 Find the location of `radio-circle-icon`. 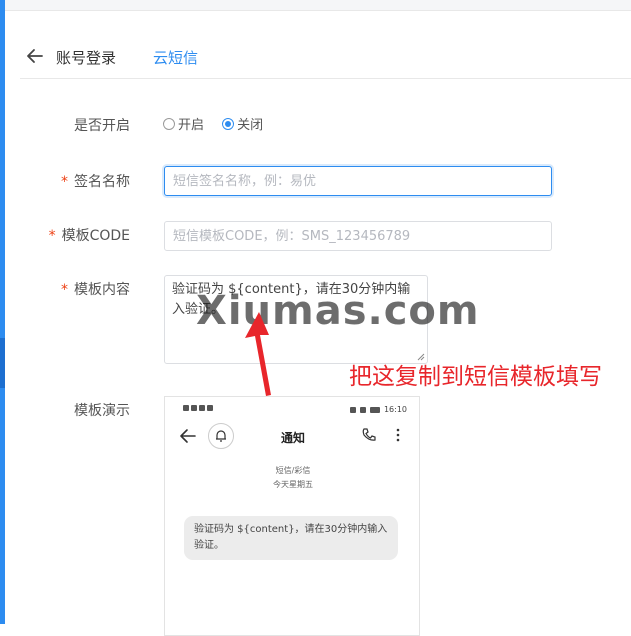

radio-circle-icon is located at coordinates (169, 123).